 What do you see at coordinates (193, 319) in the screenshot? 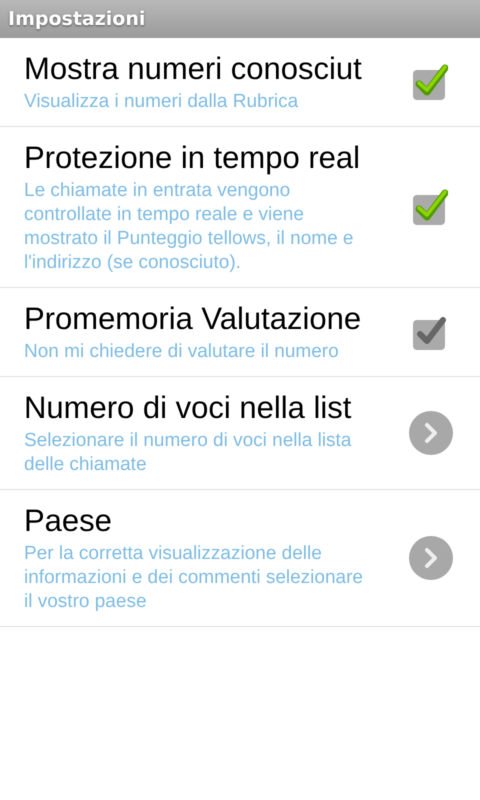
I see `setting-title: Promemoria Valutazione` at bounding box center [193, 319].